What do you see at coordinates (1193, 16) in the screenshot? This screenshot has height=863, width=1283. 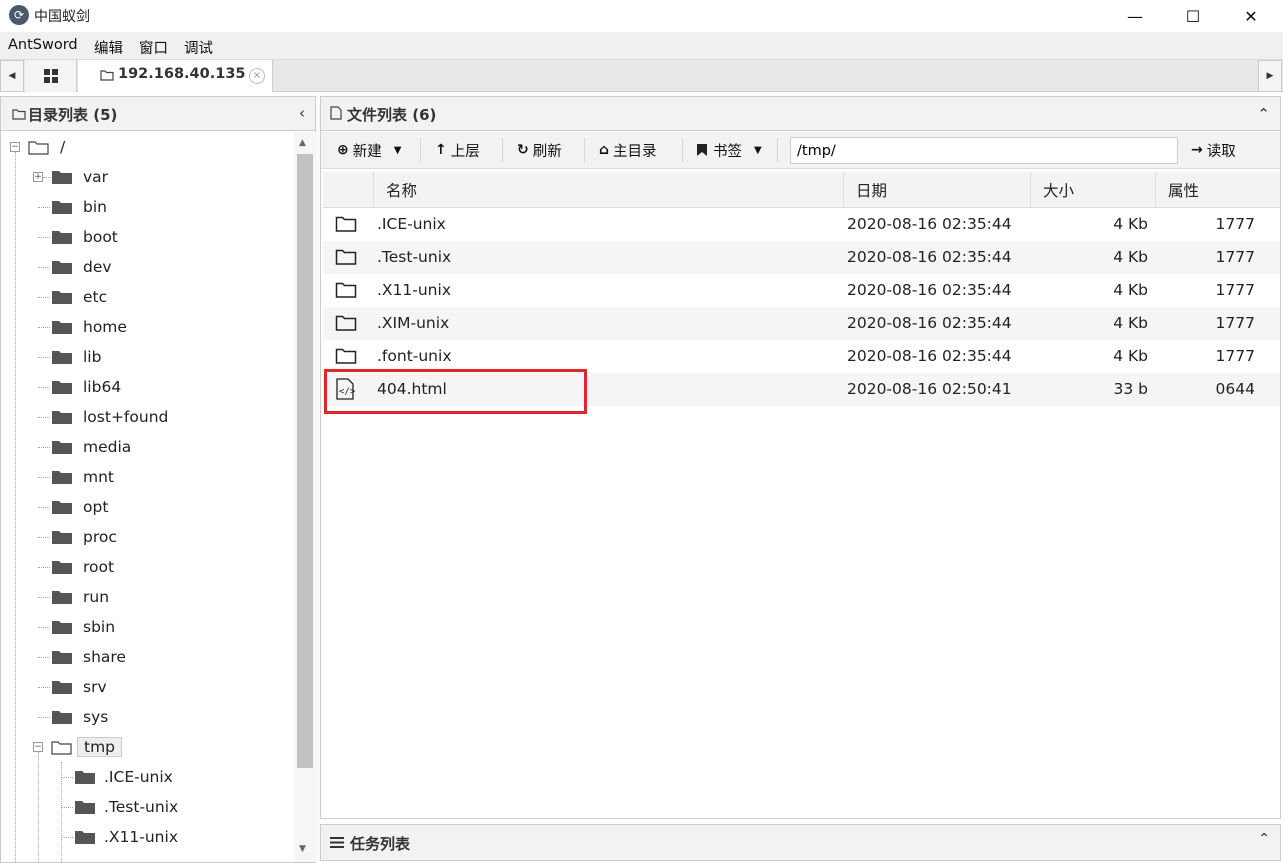 I see `maximize-button: ☐` at bounding box center [1193, 16].